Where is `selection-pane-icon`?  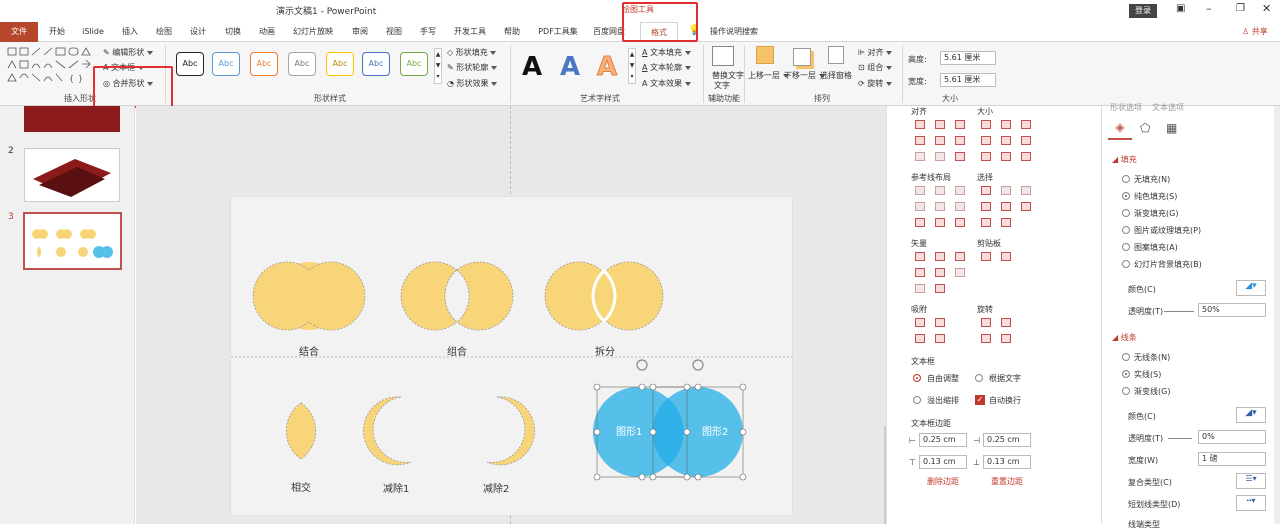
selection-pane-icon is located at coordinates (836, 55).